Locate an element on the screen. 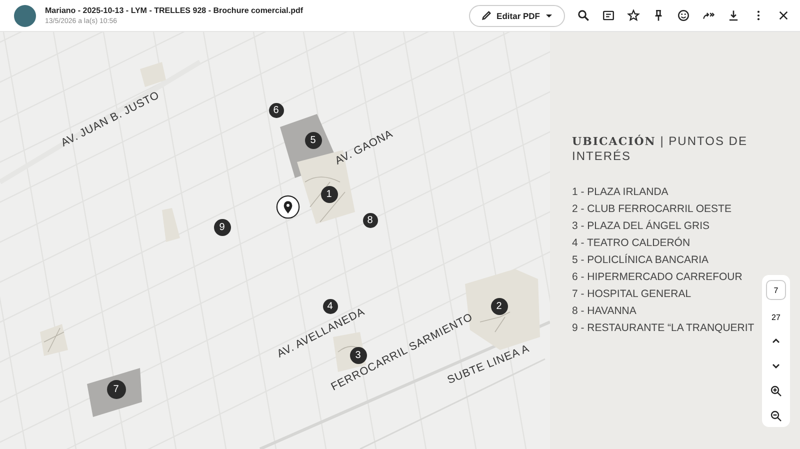  section-heading: UBICACIÓN | PUNTOS DE INTERÉS is located at coordinates (660, 149).